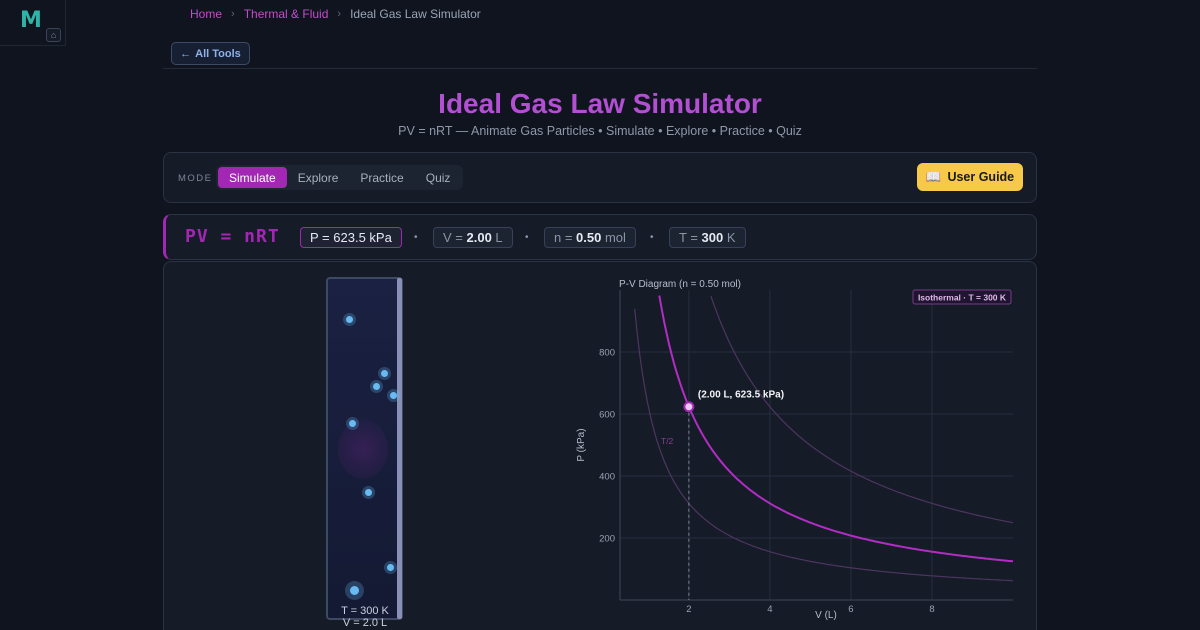  What do you see at coordinates (195, 178) in the screenshot?
I see `mode-label: MODE` at bounding box center [195, 178].